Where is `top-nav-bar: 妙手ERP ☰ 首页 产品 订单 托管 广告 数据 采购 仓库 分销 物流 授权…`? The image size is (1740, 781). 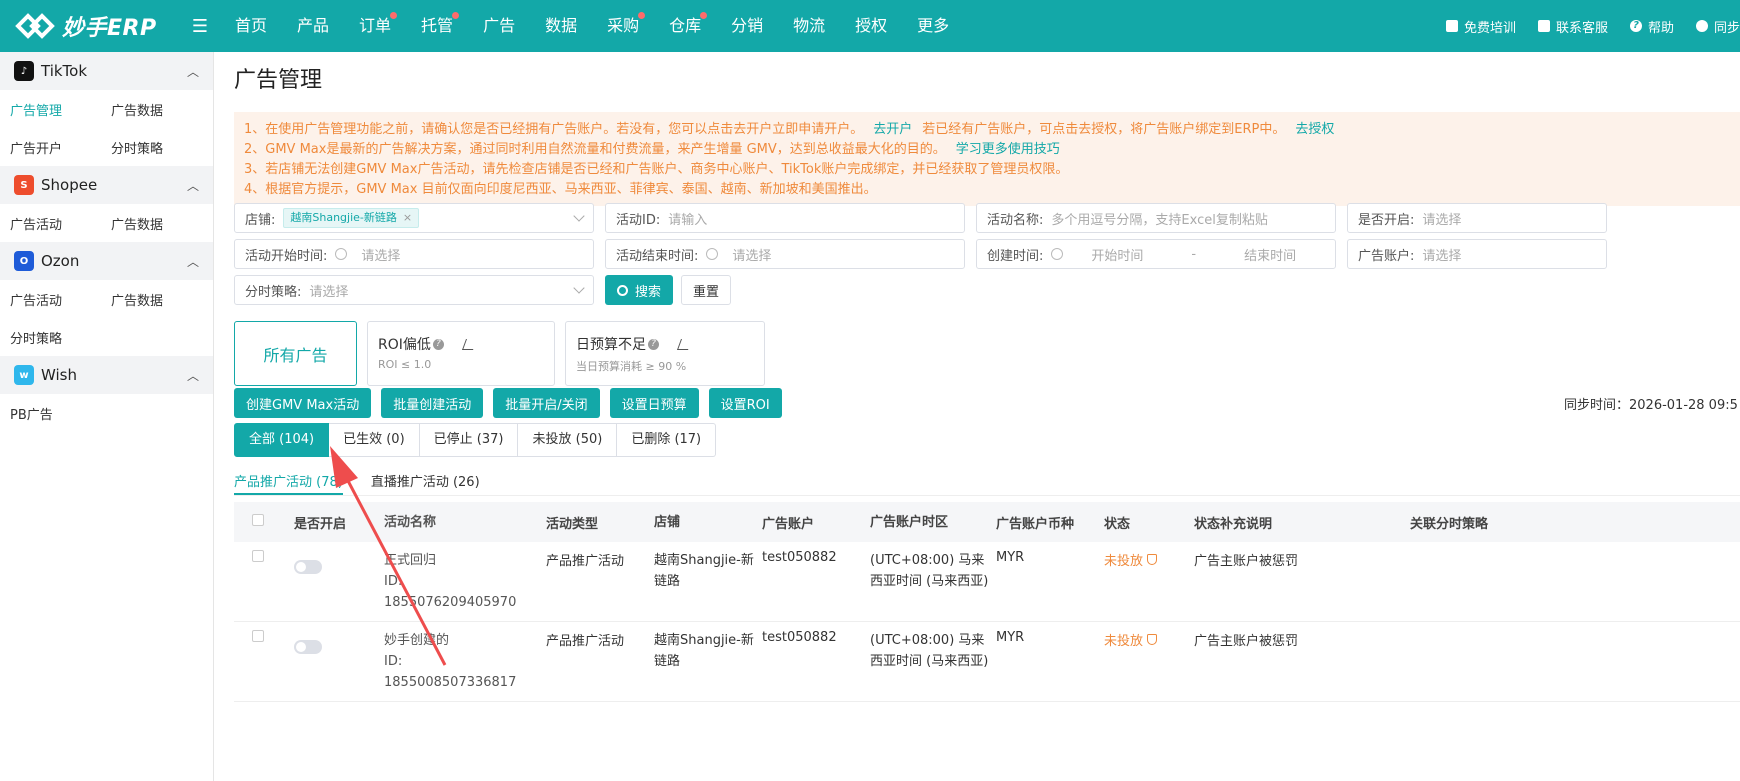 top-nav-bar: 妙手ERP ☰ 首页 产品 订单 托管 广告 数据 采购 仓库 分销 物流 授权… is located at coordinates (870, 26).